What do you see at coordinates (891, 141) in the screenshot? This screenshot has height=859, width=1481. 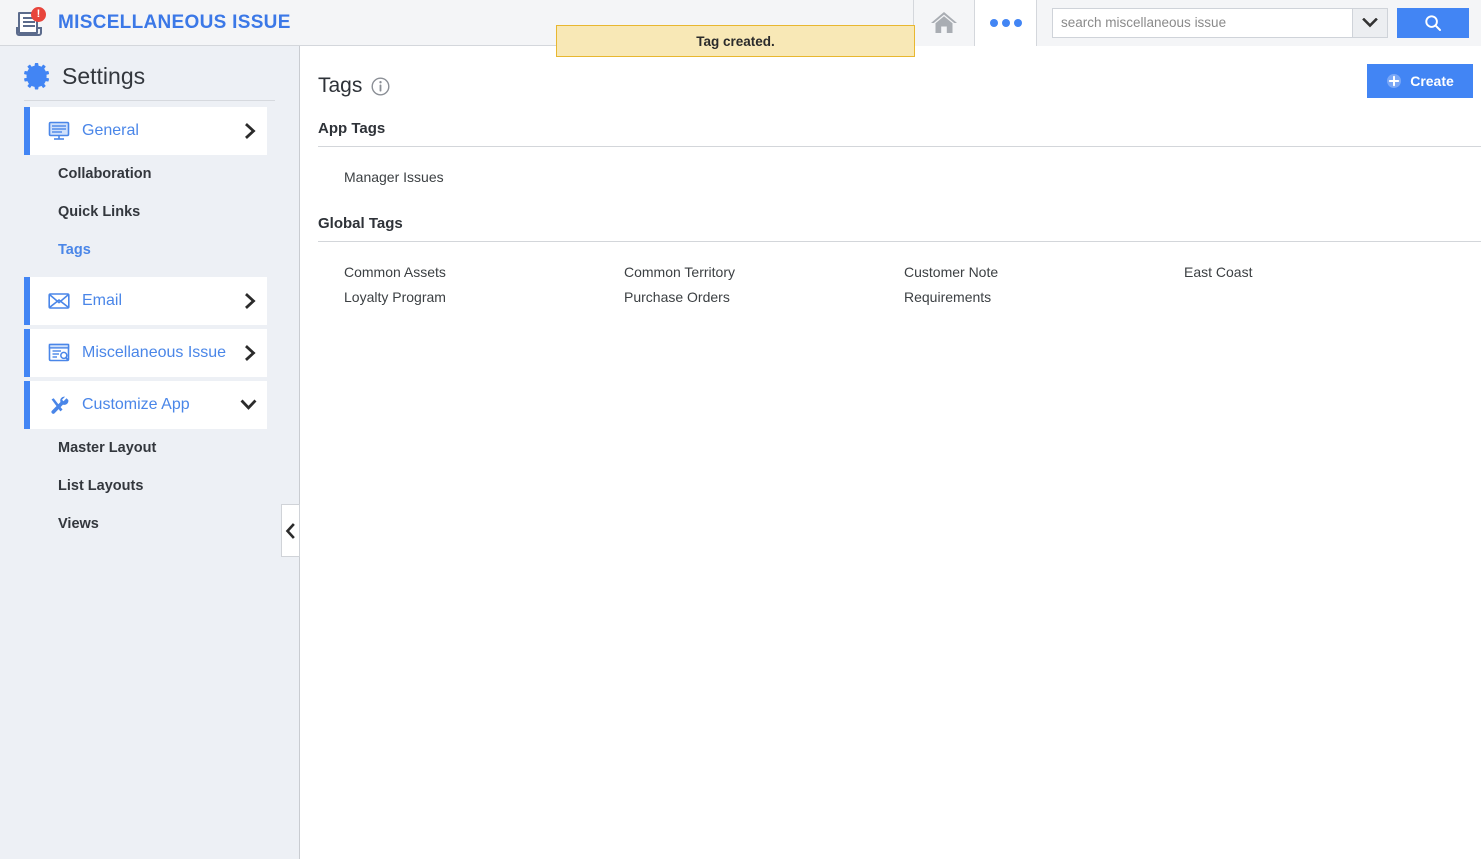 I see `section-app-tags: App Tags Manager Issues` at bounding box center [891, 141].